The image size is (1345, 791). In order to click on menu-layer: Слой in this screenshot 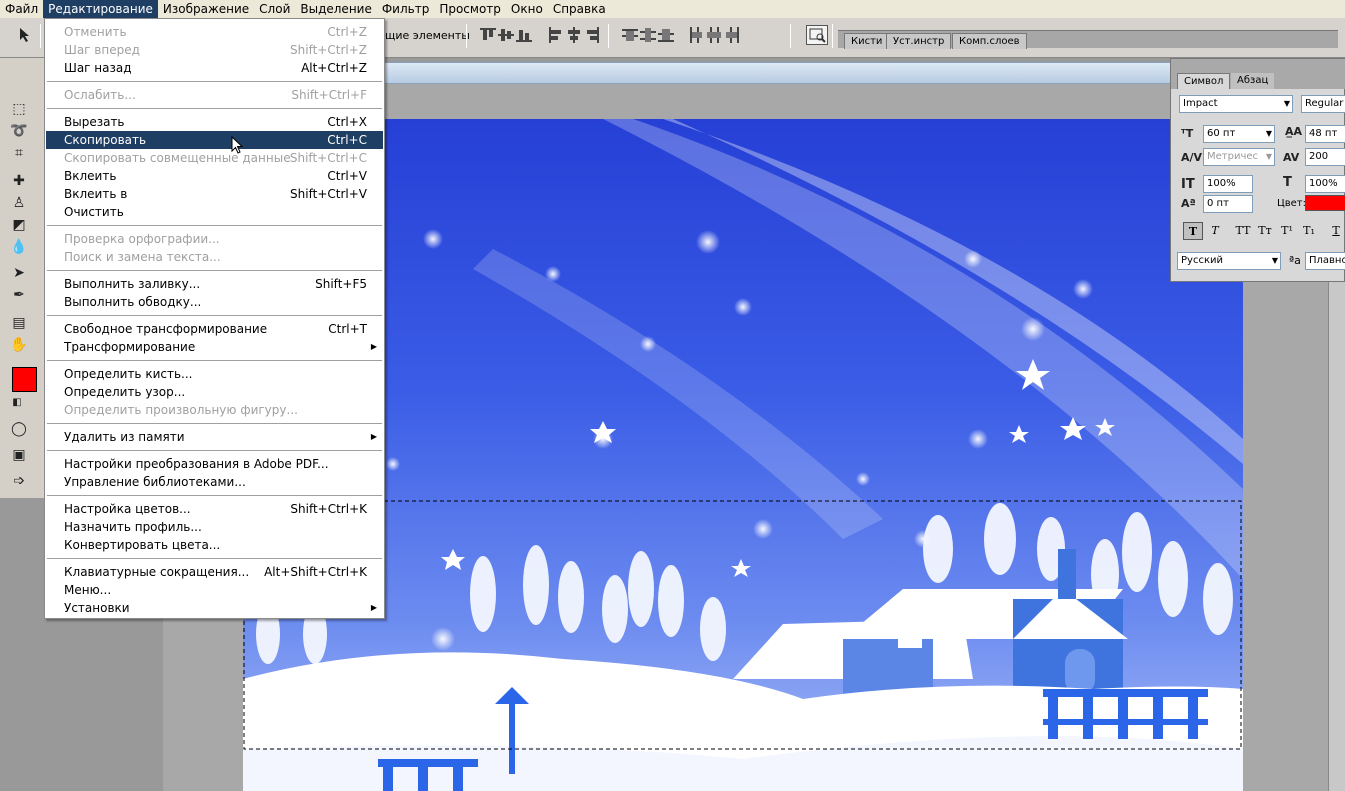, I will do `click(274, 9)`.